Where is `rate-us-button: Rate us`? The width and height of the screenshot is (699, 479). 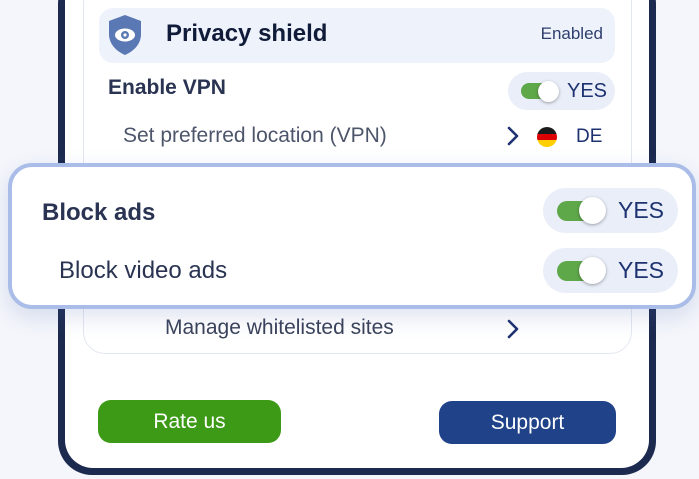 rate-us-button: Rate us is located at coordinates (189, 421).